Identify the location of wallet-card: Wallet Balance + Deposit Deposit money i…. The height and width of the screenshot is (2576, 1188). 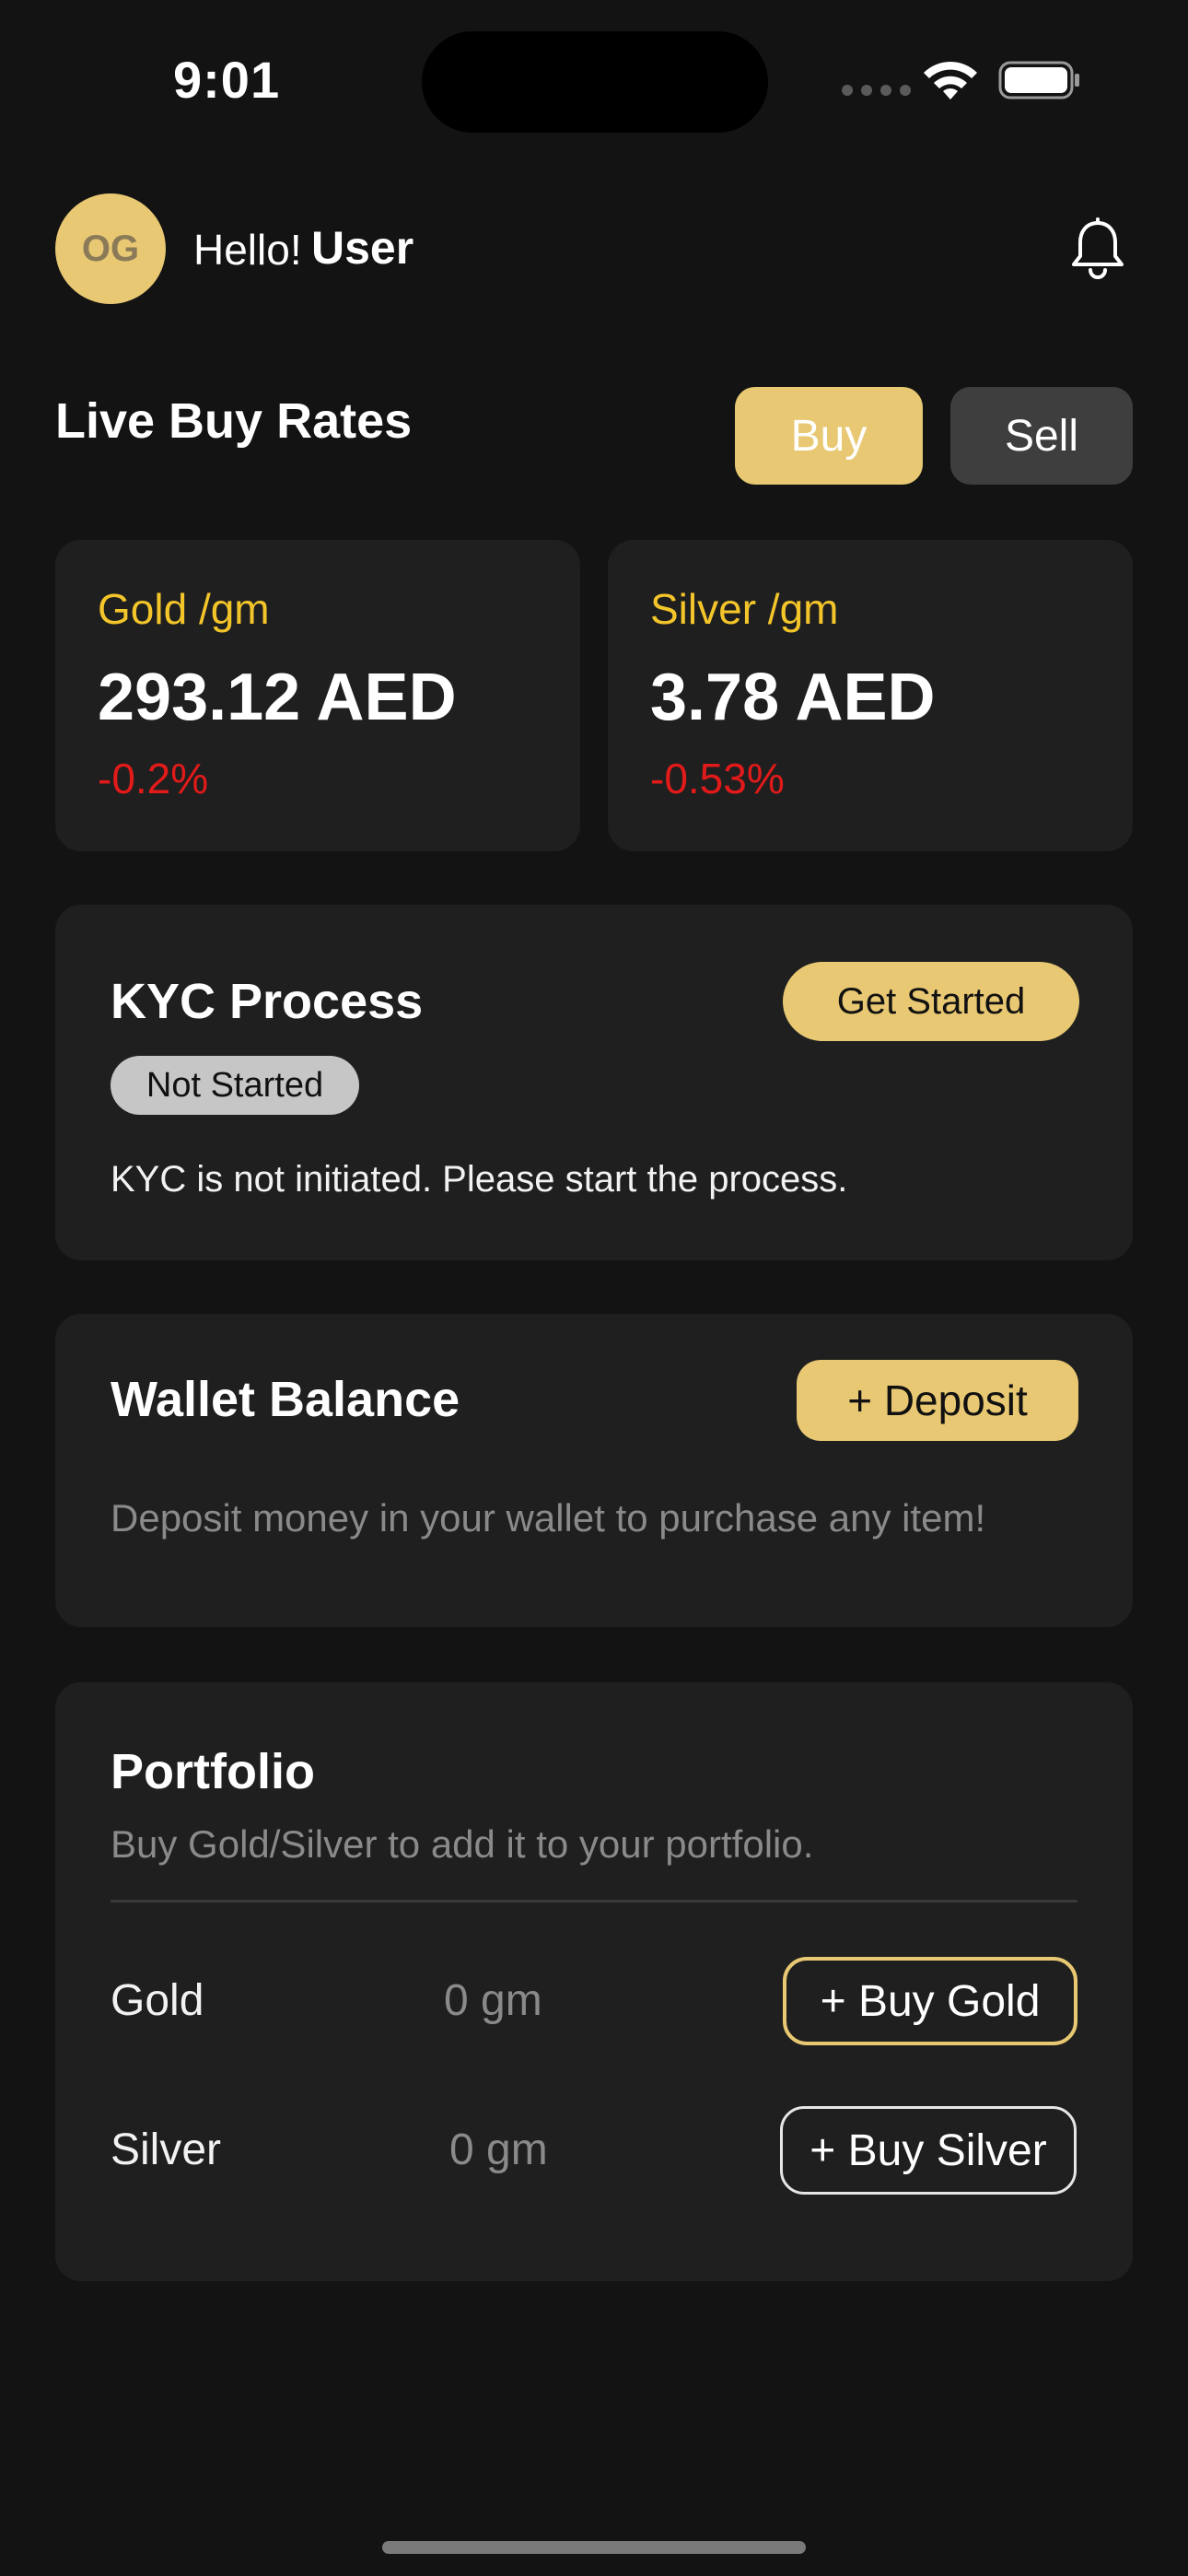
(594, 1470).